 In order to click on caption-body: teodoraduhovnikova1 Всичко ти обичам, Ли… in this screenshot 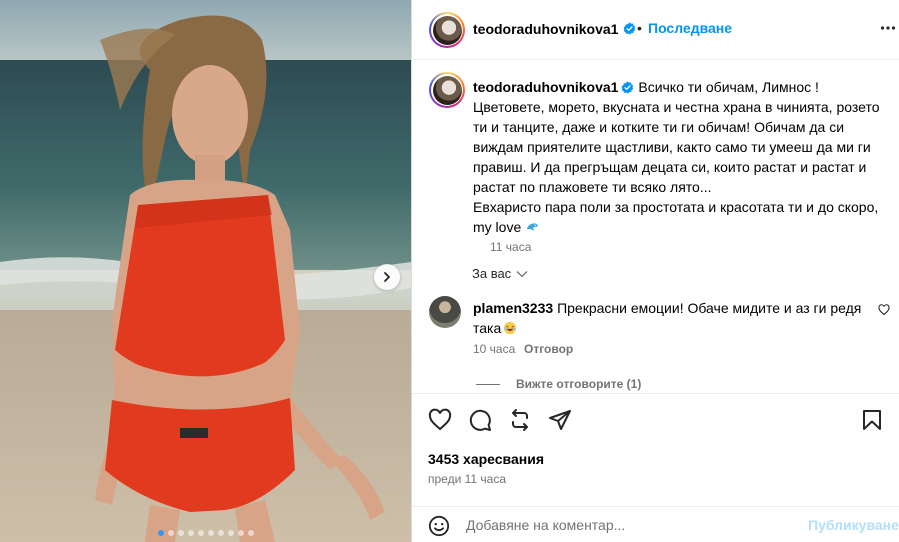, I will do `click(681, 157)`.